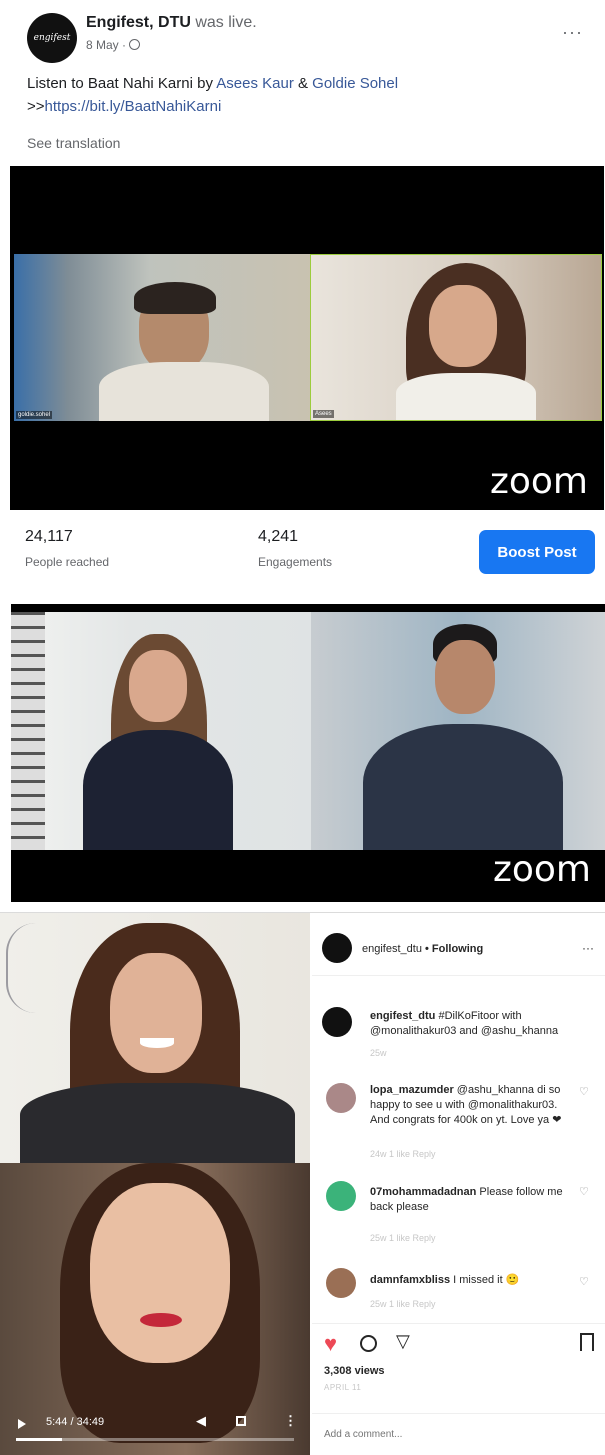  I want to click on comment-meta: 24w 1 like Reply, so click(403, 1154).